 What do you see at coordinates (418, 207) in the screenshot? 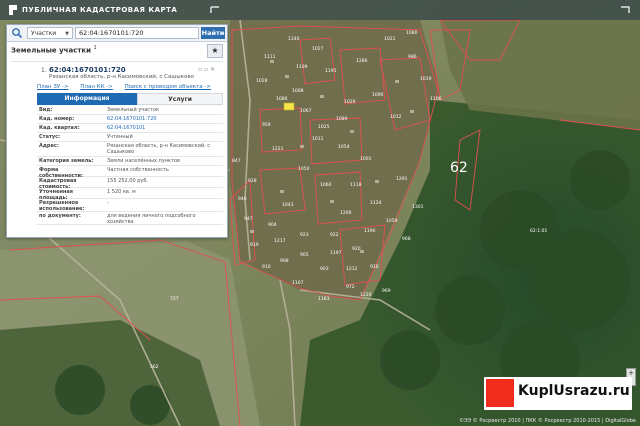
I see `parcel-label: 1301` at bounding box center [418, 207].